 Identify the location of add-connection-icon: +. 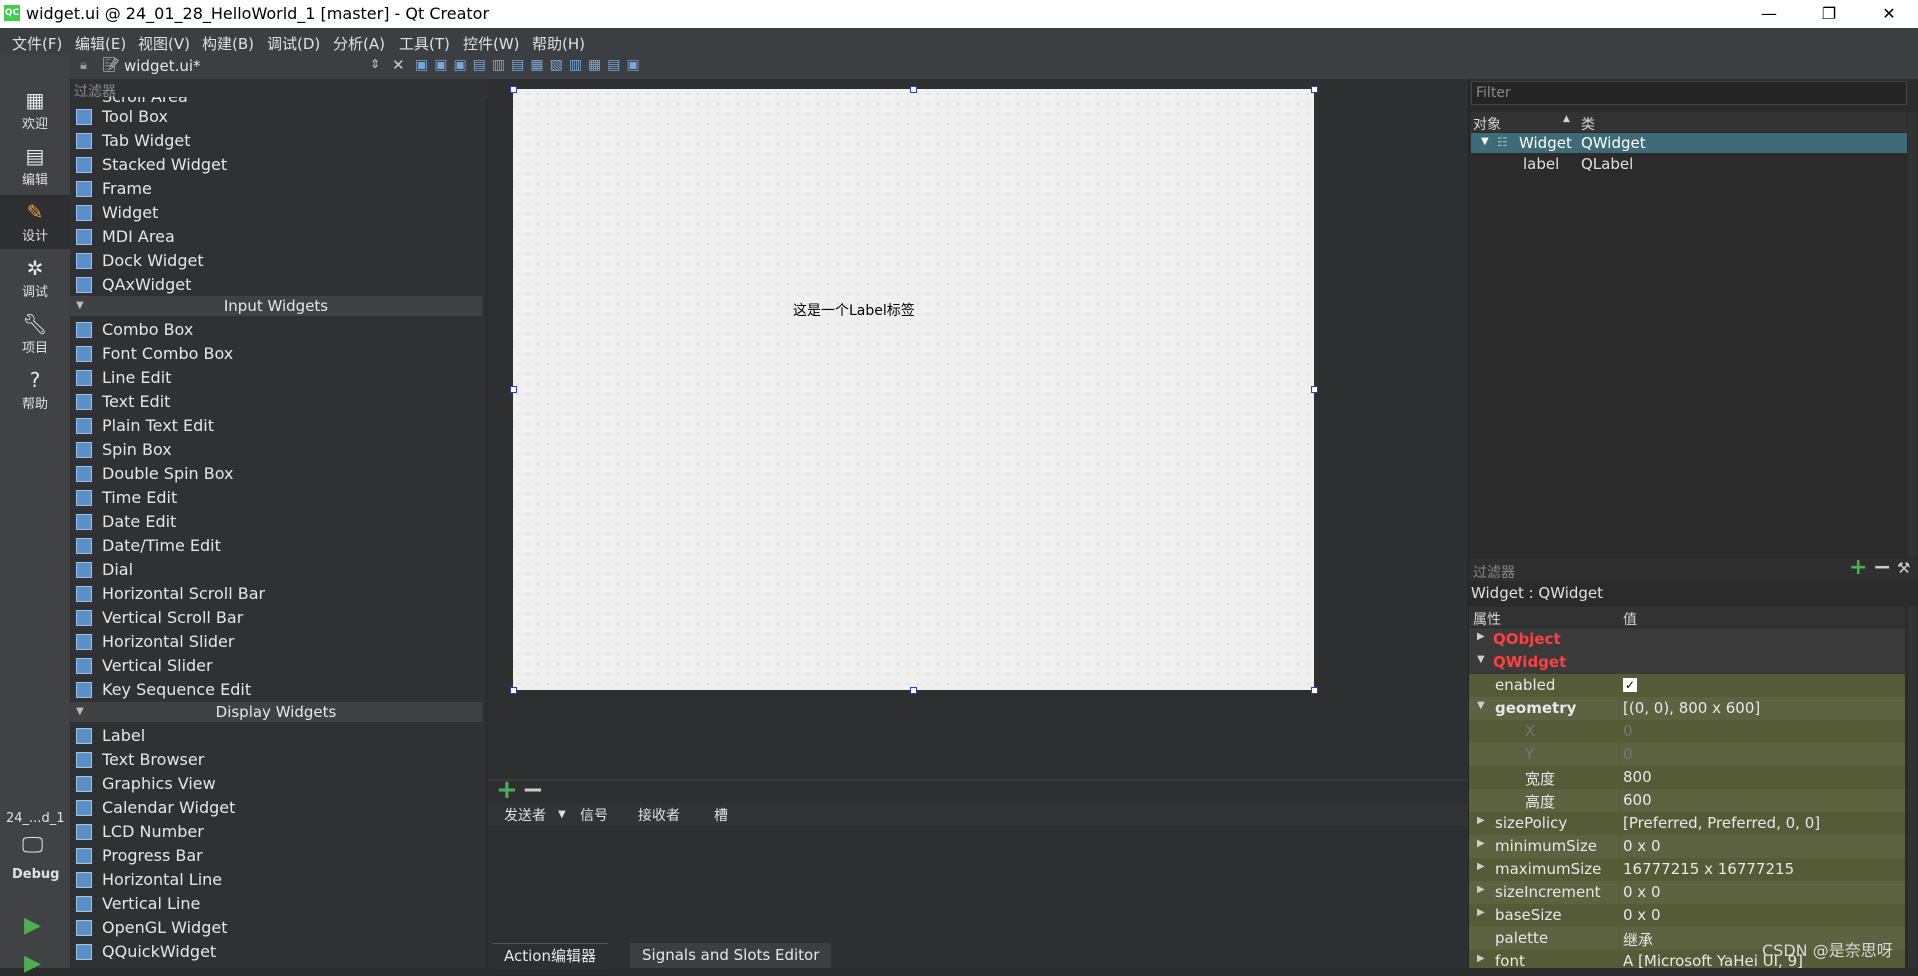
(507, 790).